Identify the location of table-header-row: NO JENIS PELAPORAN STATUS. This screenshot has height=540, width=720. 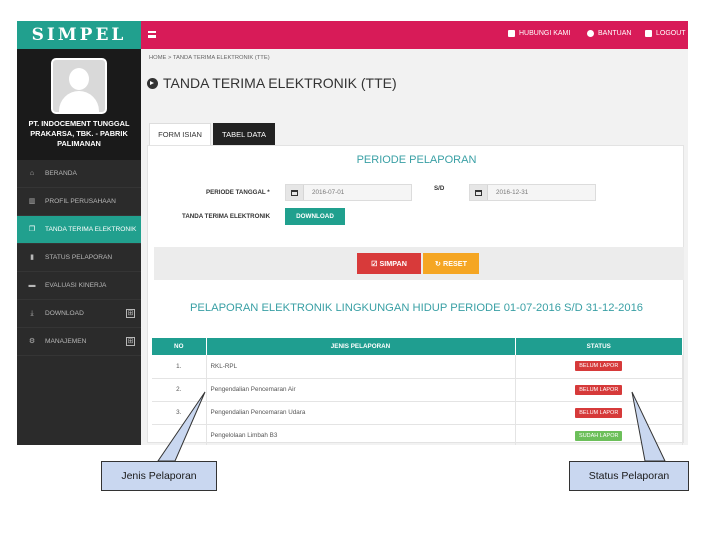
(417, 346).